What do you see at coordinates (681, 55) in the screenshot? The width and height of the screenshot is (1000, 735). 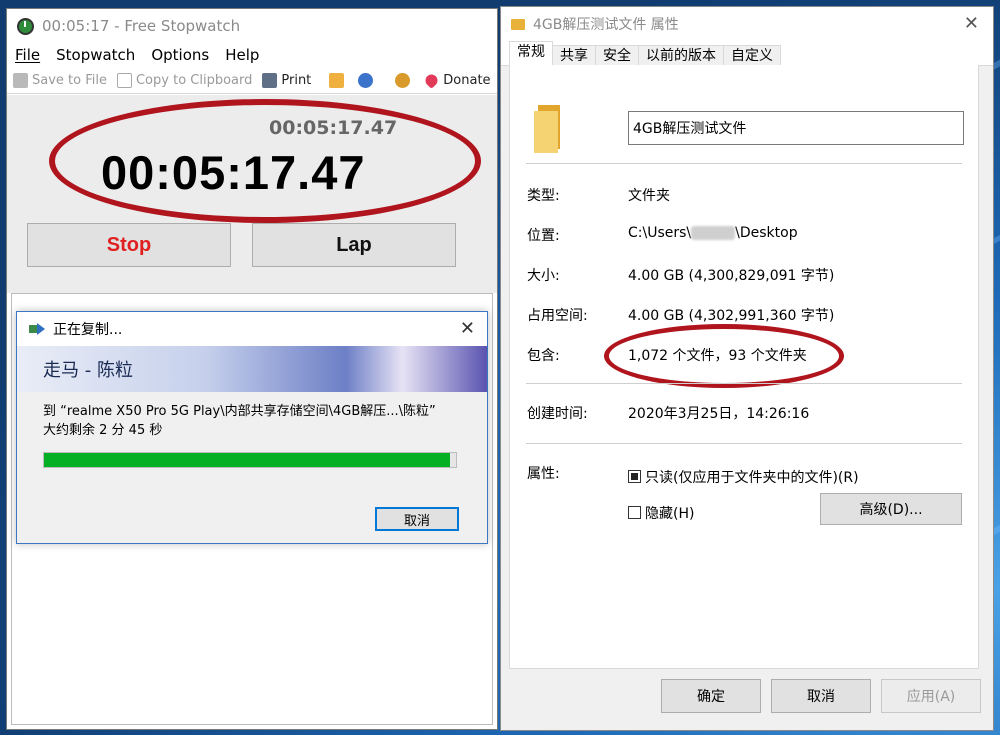 I see `tab-previous-versions: 以前的版本` at bounding box center [681, 55].